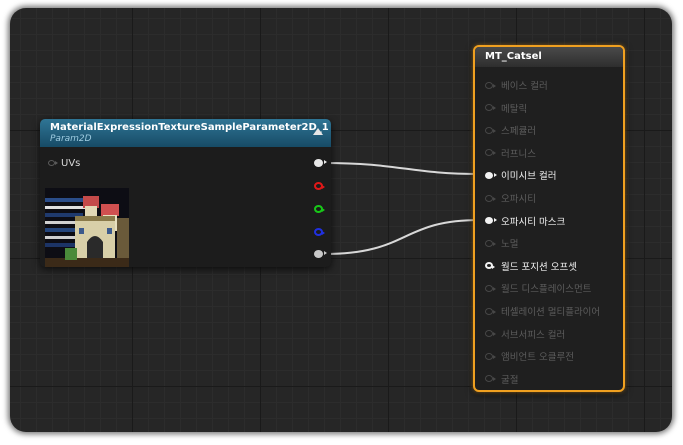  What do you see at coordinates (549, 57) in the screenshot?
I see `material-node-title: MT_Catsel` at bounding box center [549, 57].